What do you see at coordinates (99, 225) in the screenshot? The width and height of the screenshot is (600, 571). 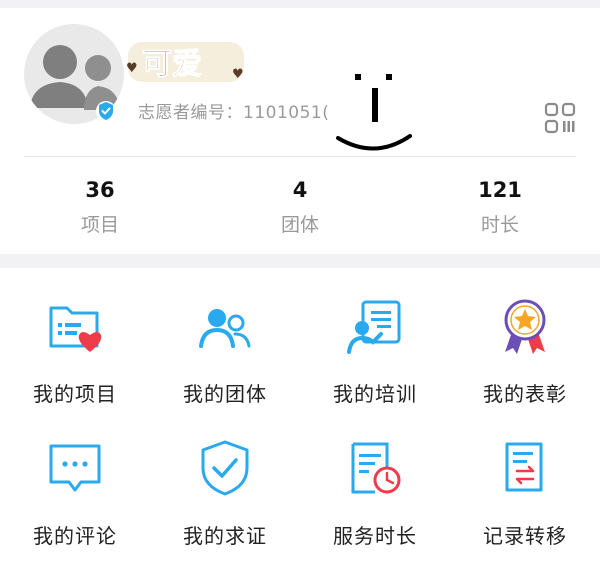 I see `stat-label: 项目` at bounding box center [99, 225].